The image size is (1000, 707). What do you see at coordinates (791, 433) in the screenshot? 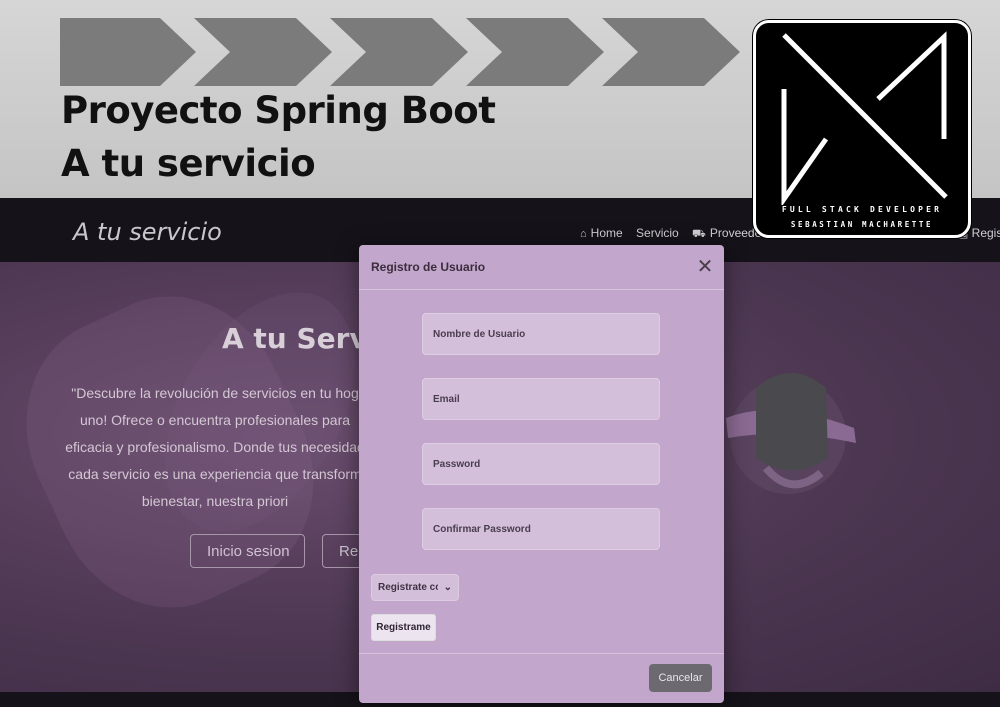
I see `gear-logo-icon` at bounding box center [791, 433].